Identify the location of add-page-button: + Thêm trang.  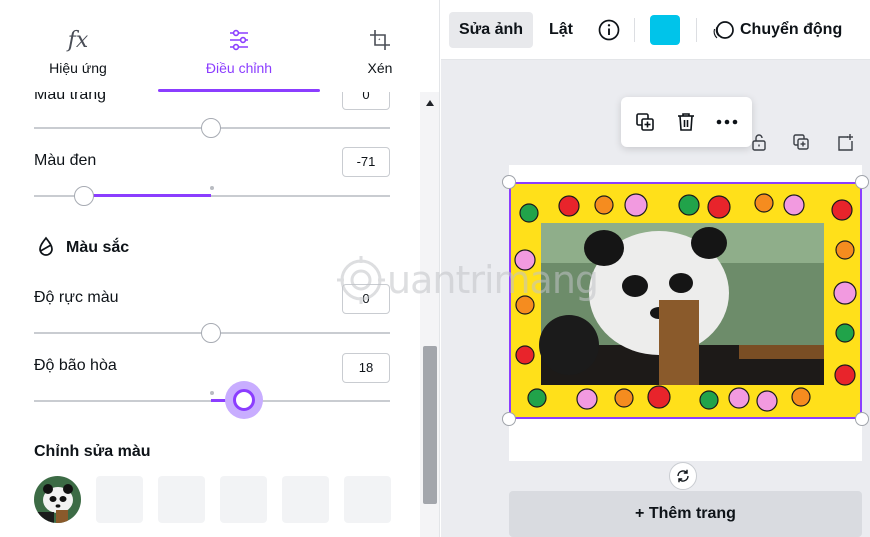
(685, 514).